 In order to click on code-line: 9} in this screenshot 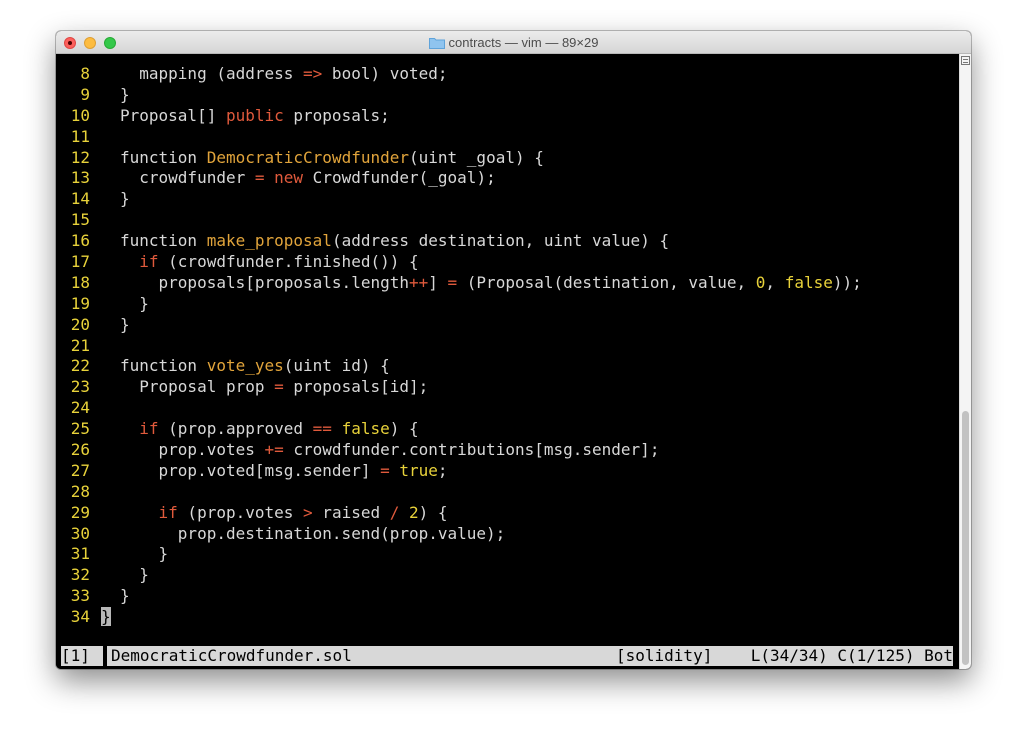, I will do `click(459, 95)`.